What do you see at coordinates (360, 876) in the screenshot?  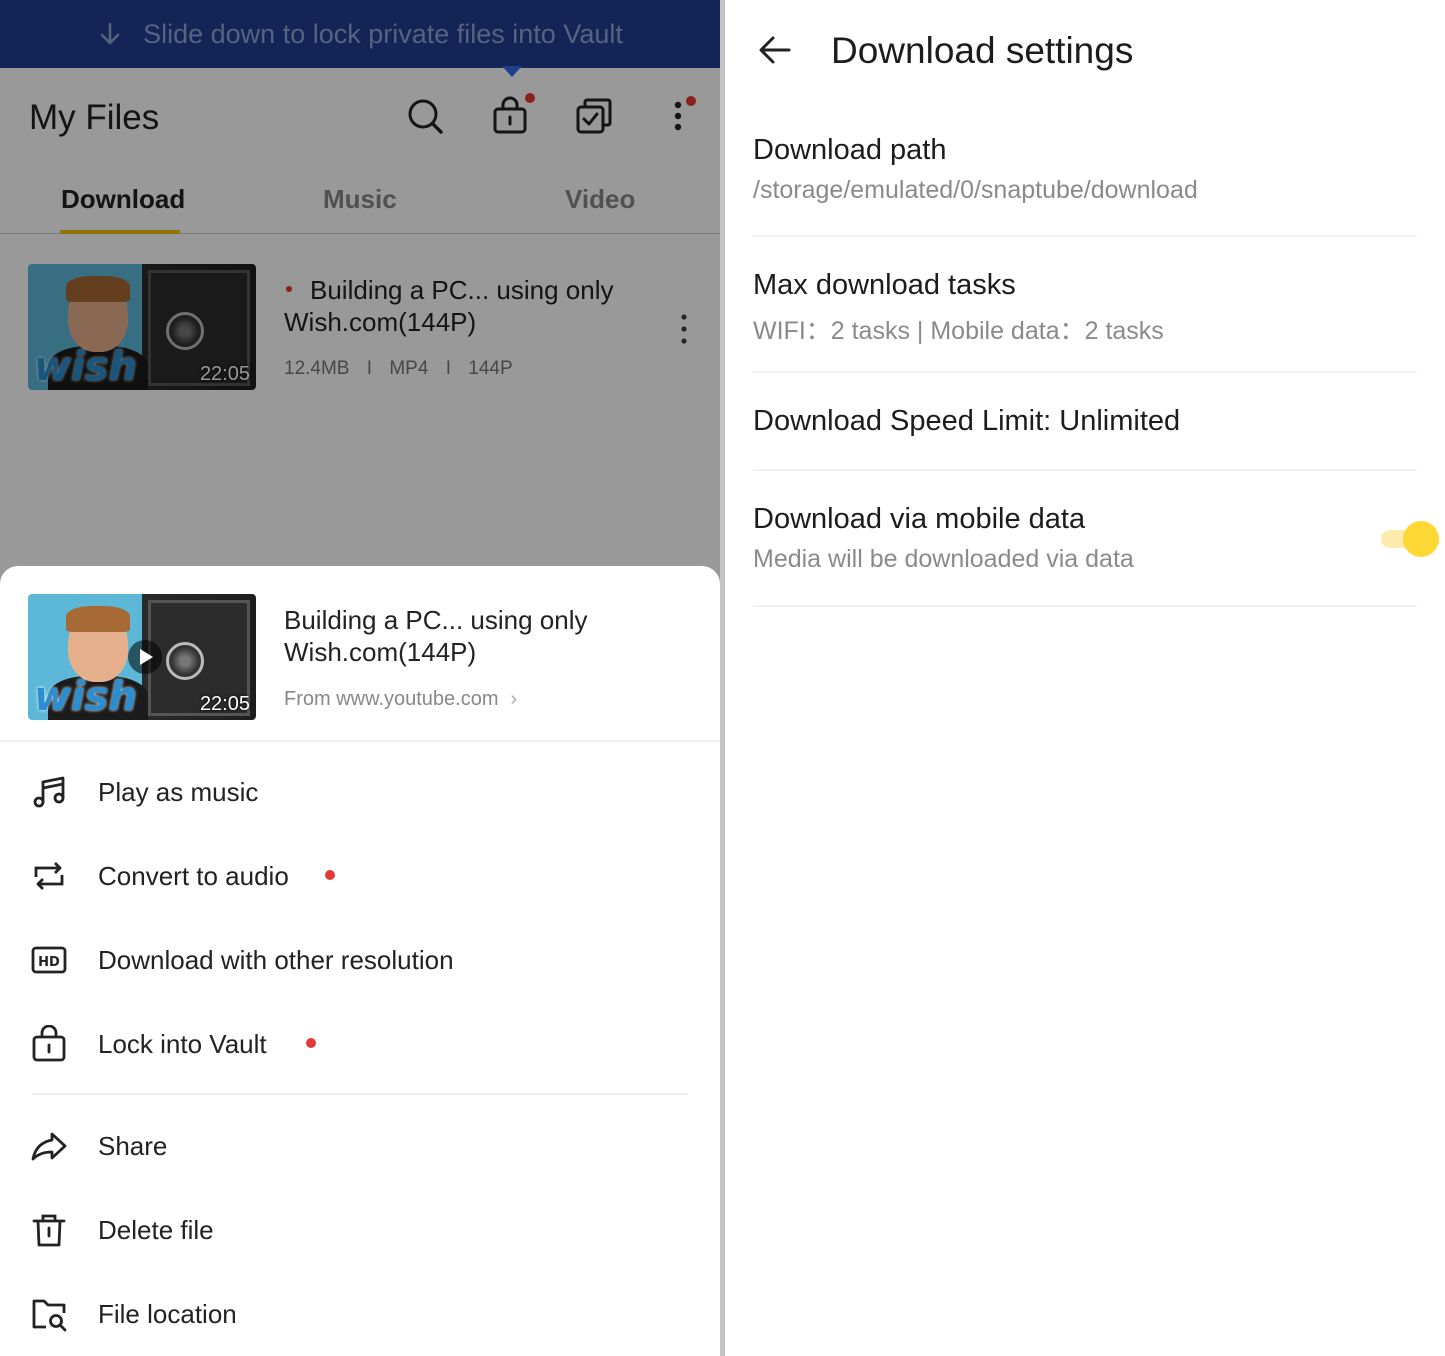 I see `menu-convert-to-audio: Convert to audio` at bounding box center [360, 876].